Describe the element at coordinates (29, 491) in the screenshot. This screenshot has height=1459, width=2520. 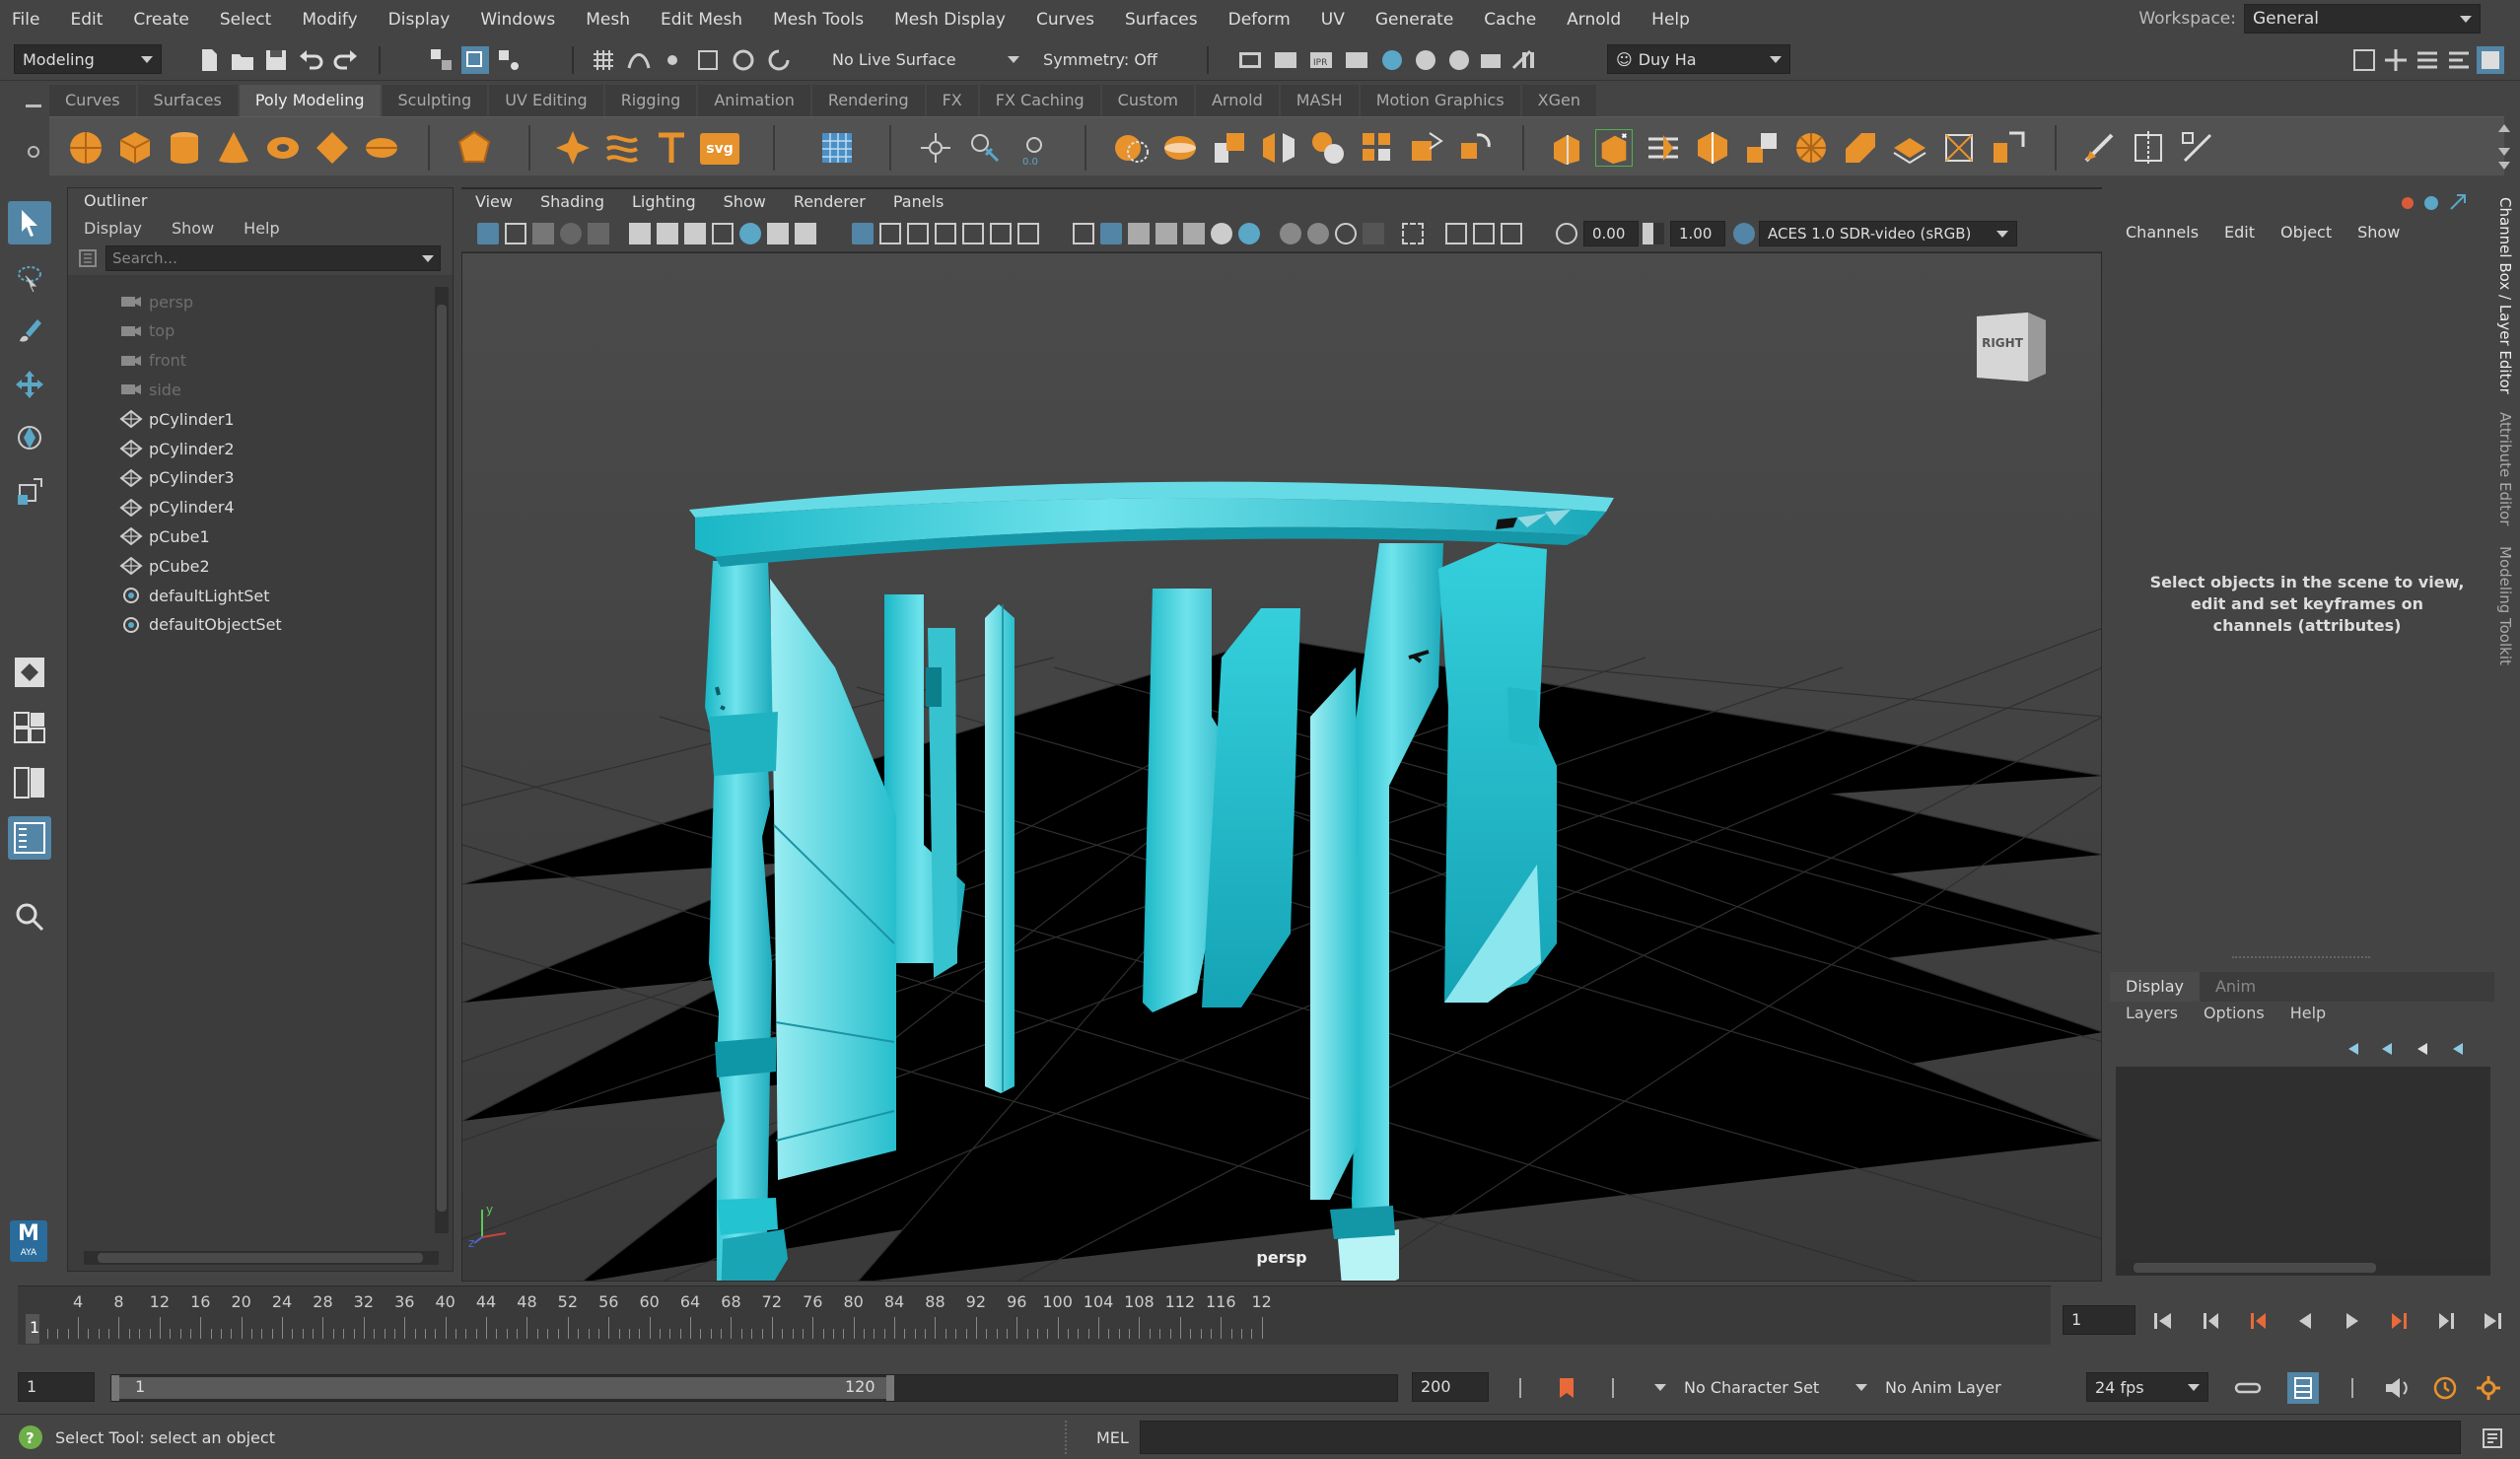
I see `scale-tool-button` at that location.